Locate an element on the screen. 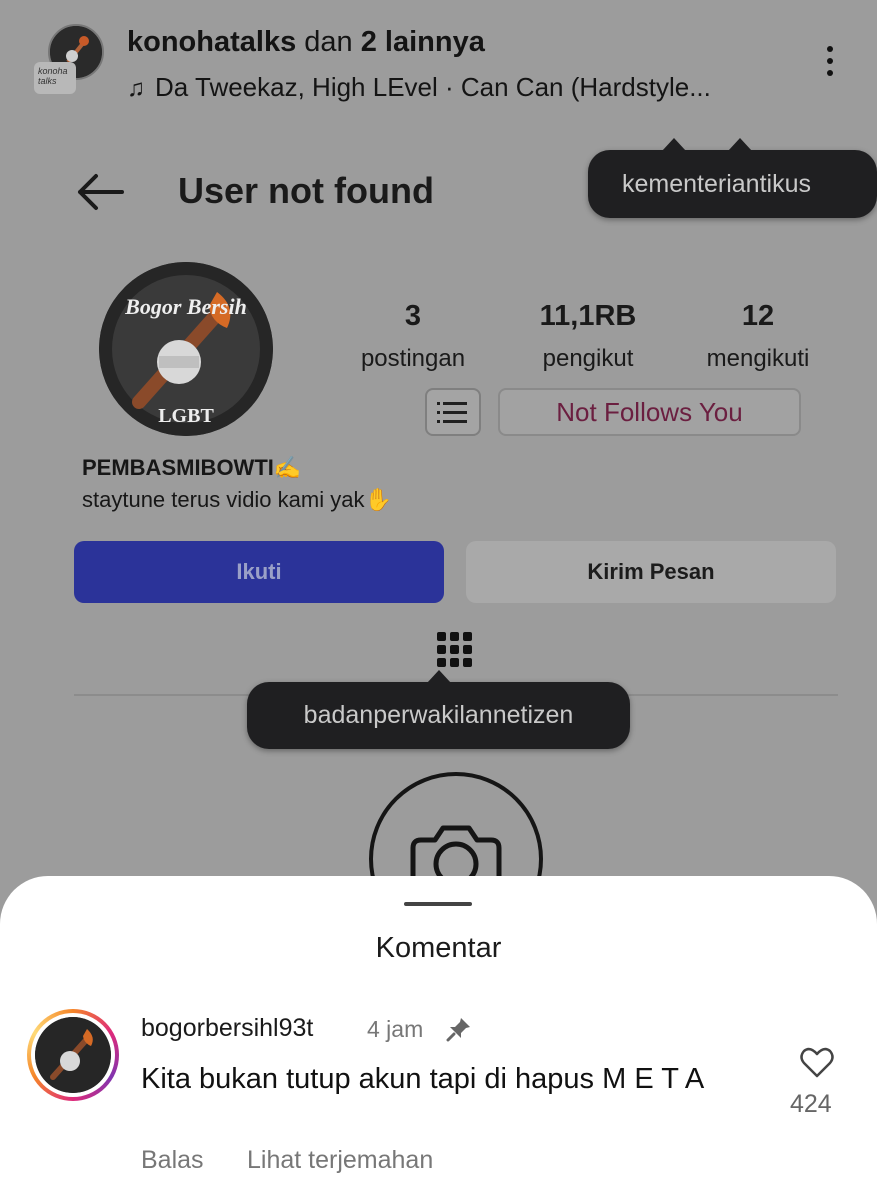 This screenshot has width=877, height=1200. page-title: User not found is located at coordinates (306, 190).